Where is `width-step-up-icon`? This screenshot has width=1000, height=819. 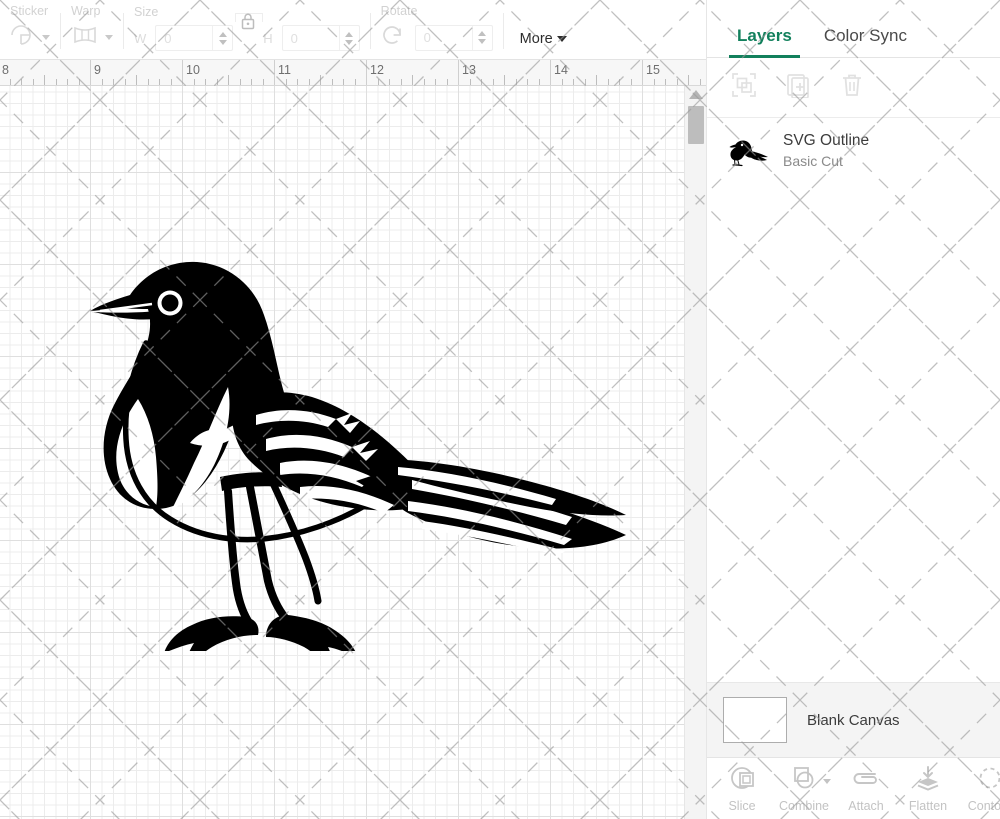
width-step-up-icon is located at coordinates (222, 34).